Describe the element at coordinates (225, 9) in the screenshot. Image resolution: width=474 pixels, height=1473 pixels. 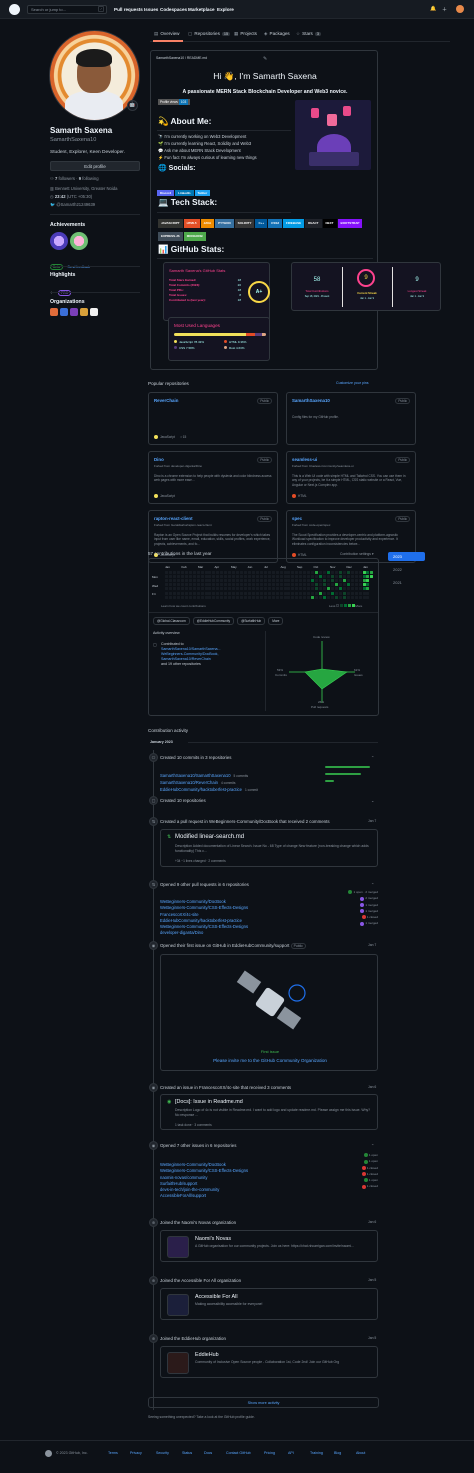
I see `nav-explore: Explore` at that location.